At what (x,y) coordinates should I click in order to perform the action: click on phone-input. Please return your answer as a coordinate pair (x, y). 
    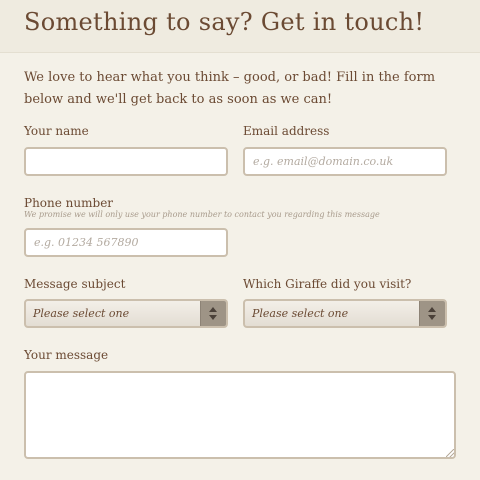
    Looking at the image, I should click on (126, 242).